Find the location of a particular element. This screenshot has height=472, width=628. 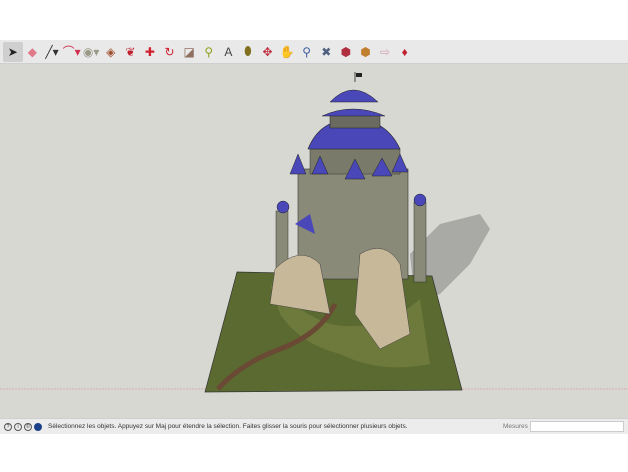

arc-icon: ⌒▾ is located at coordinates (71, 52).